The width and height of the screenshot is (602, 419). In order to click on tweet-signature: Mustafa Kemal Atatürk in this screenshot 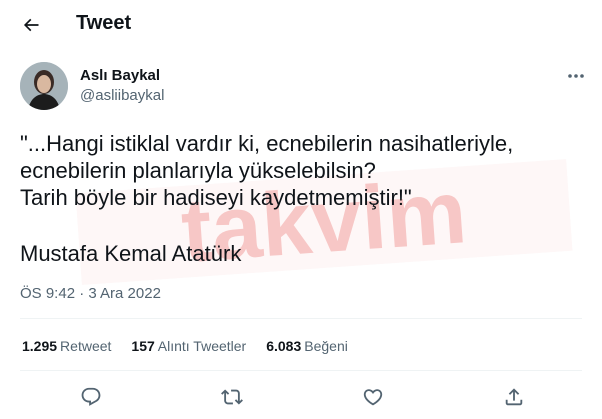, I will do `click(131, 253)`.